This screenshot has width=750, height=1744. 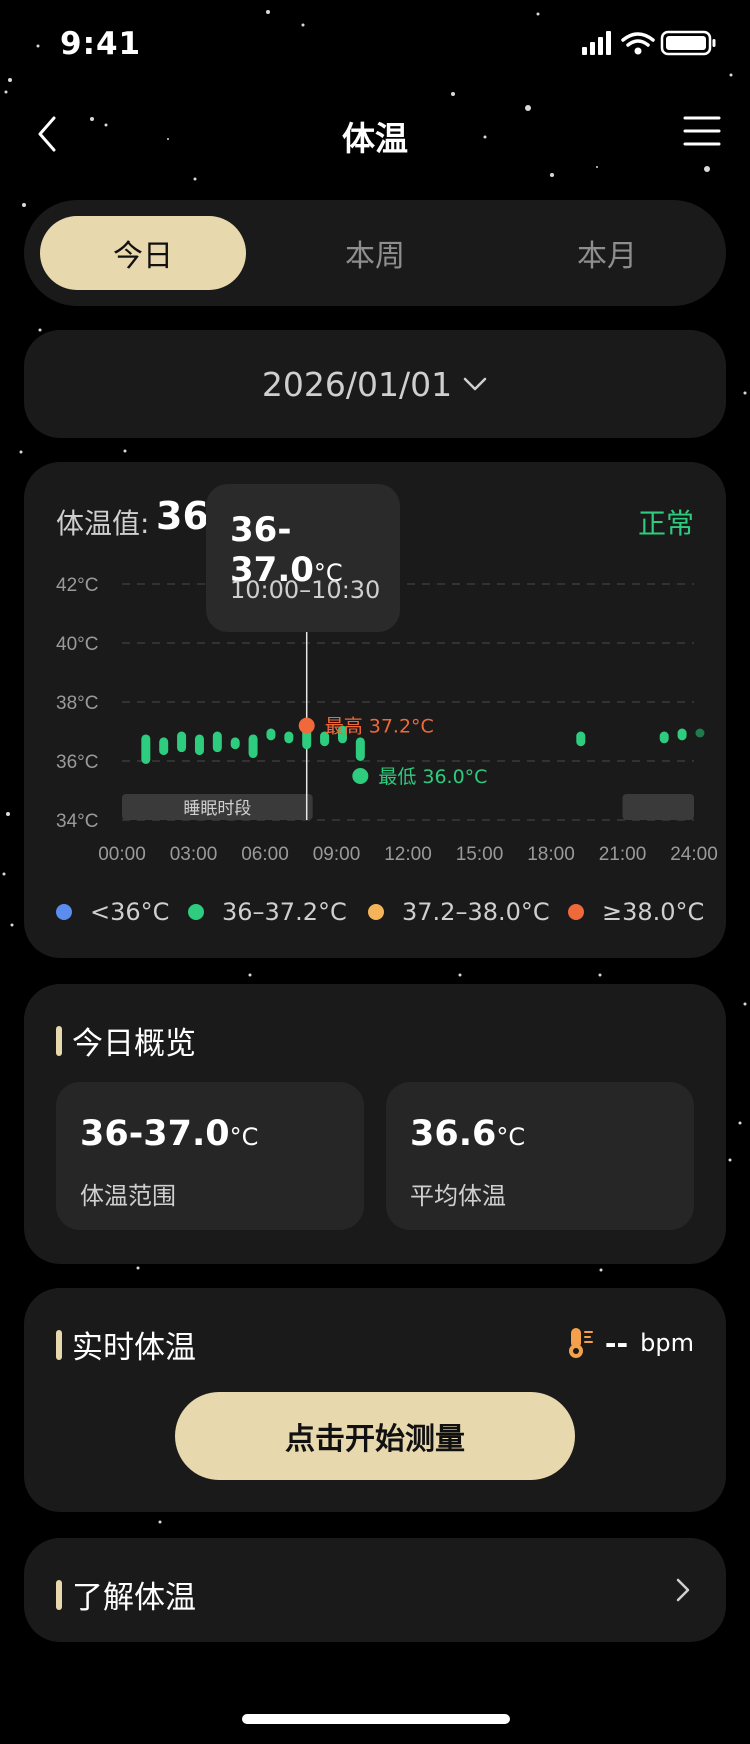 What do you see at coordinates (480, 854) in the screenshot?
I see `x-tick-label: 15:00` at bounding box center [480, 854].